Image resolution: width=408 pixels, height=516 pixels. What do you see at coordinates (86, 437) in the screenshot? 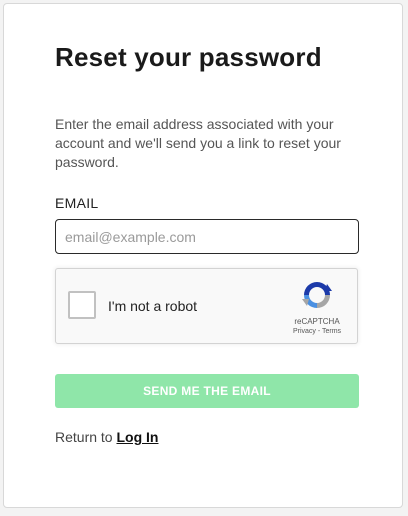
I see `return-prefix-text: Return to` at bounding box center [86, 437].